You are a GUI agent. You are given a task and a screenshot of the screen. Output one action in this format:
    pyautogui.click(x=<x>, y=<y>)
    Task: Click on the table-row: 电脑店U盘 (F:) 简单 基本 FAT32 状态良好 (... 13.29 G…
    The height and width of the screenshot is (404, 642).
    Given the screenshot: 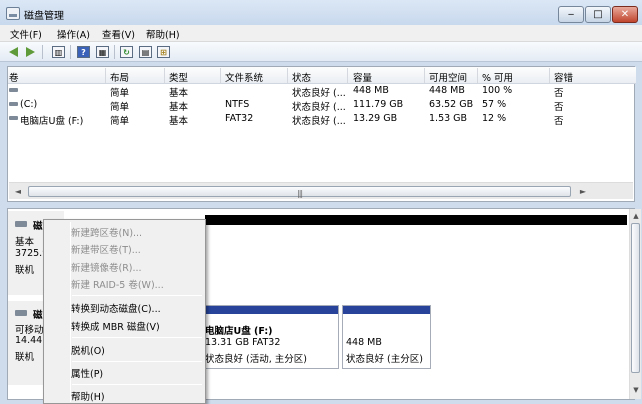 What is the action you would take?
    pyautogui.click(x=322, y=119)
    